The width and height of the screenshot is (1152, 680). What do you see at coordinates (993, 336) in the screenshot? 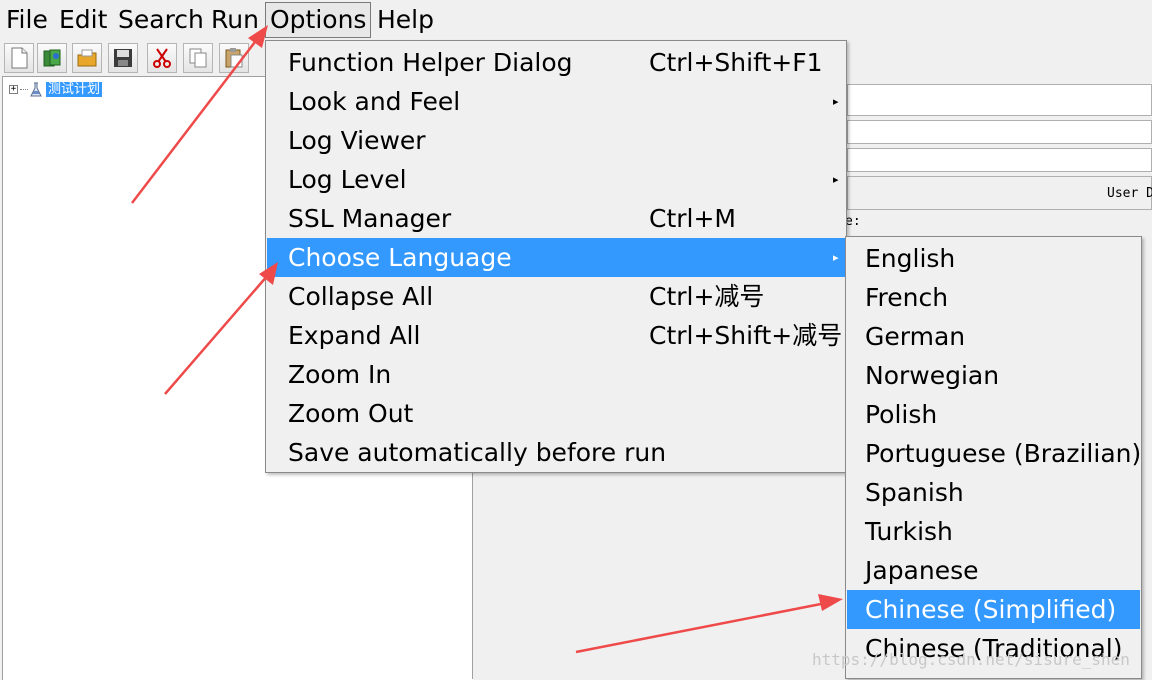
I see `language-german: German` at bounding box center [993, 336].